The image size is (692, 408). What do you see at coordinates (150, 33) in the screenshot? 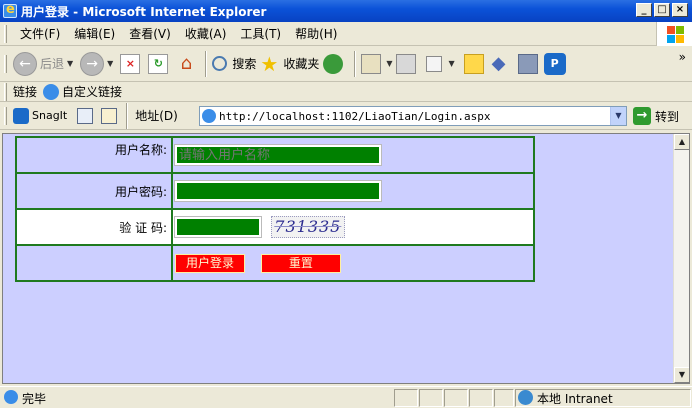
I see `menu-view: 查看(V)` at bounding box center [150, 33].